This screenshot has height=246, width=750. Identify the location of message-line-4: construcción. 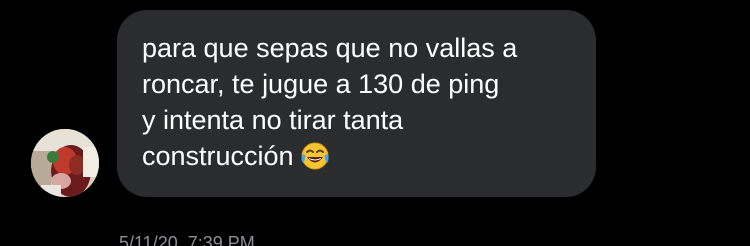
(358, 159).